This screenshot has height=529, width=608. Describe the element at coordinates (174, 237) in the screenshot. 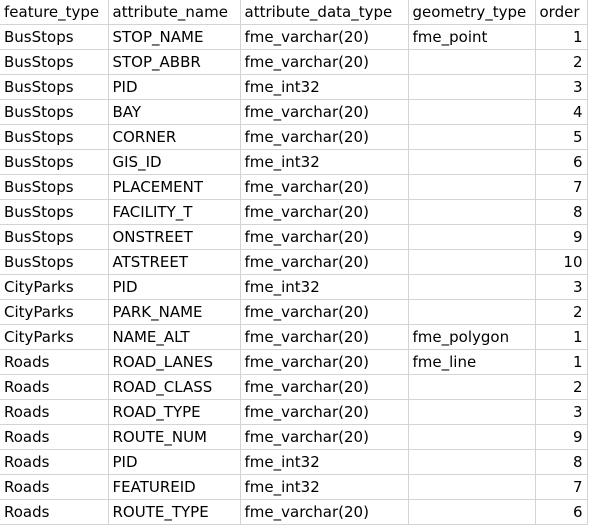

I see `cell-attribute-name: ONSTREET` at that location.